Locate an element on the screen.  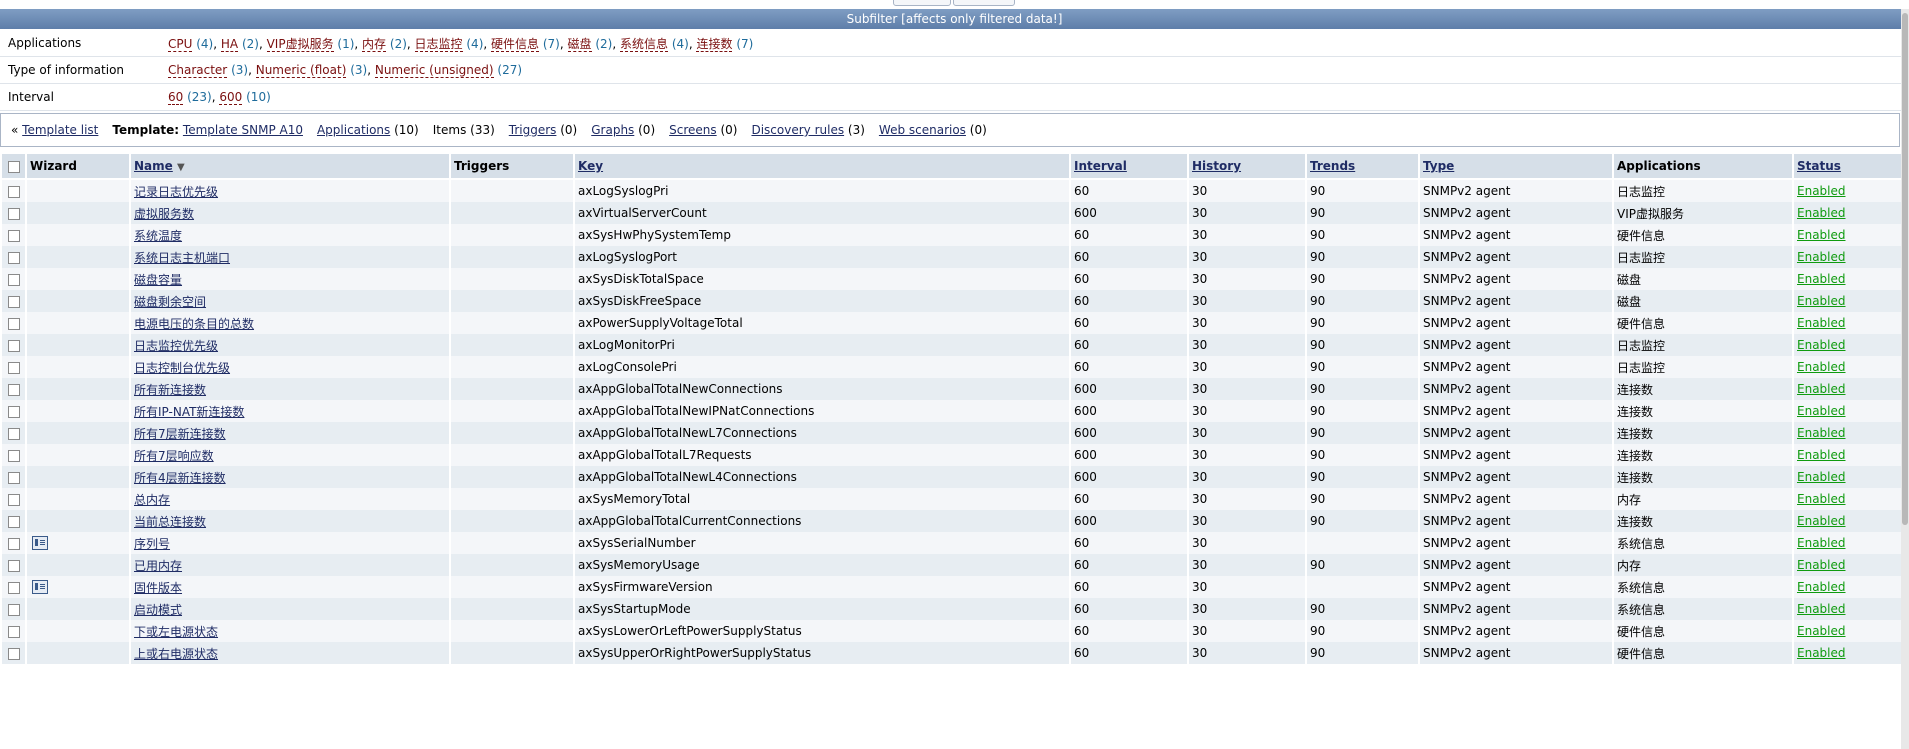
filter-option: Numeric (unsigned) is located at coordinates (434, 70).